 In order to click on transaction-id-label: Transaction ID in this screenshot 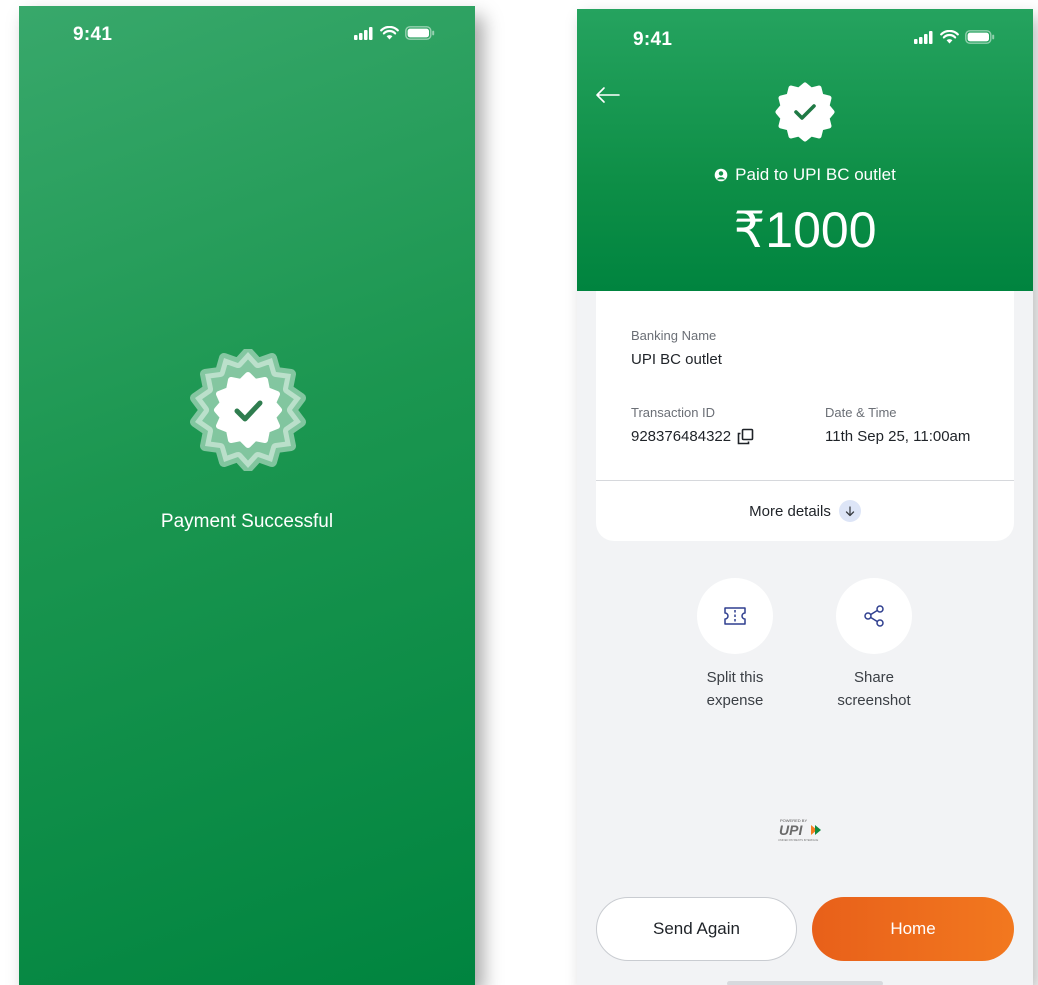, I will do `click(673, 412)`.